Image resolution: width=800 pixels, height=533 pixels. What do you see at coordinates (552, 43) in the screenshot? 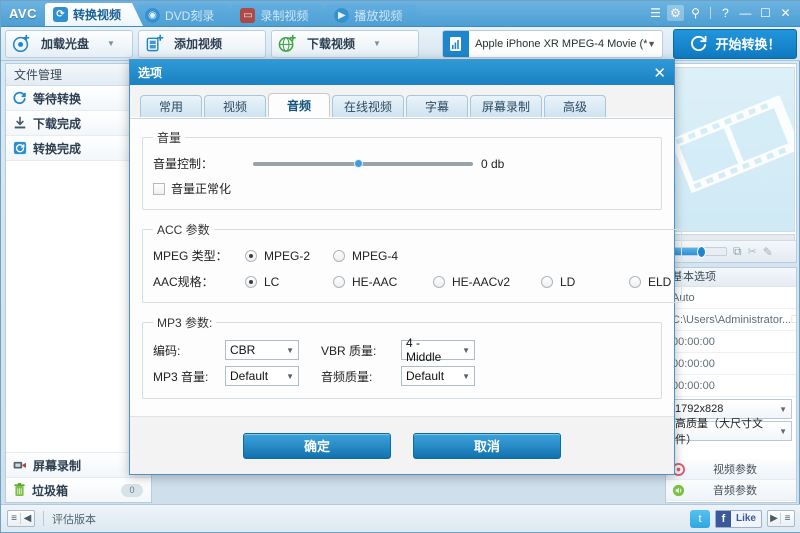
I see `output-format-selector: Apple iPhone XR MPEG-4 Movie (*.m... ▼` at bounding box center [552, 43].